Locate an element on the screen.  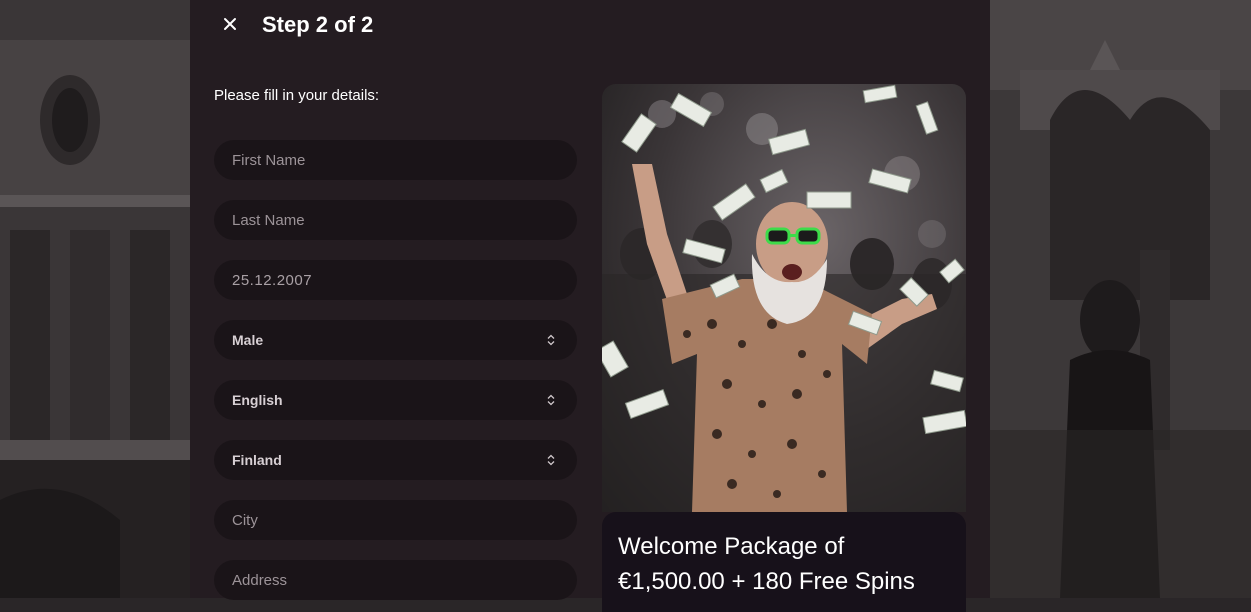
birth-date-field: 25.12.2007 is located at coordinates (395, 280).